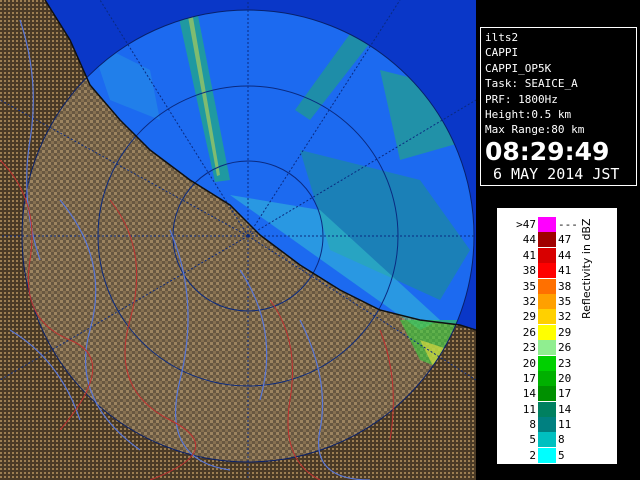  I want to click on legend-row: 58, so click(555, 440).